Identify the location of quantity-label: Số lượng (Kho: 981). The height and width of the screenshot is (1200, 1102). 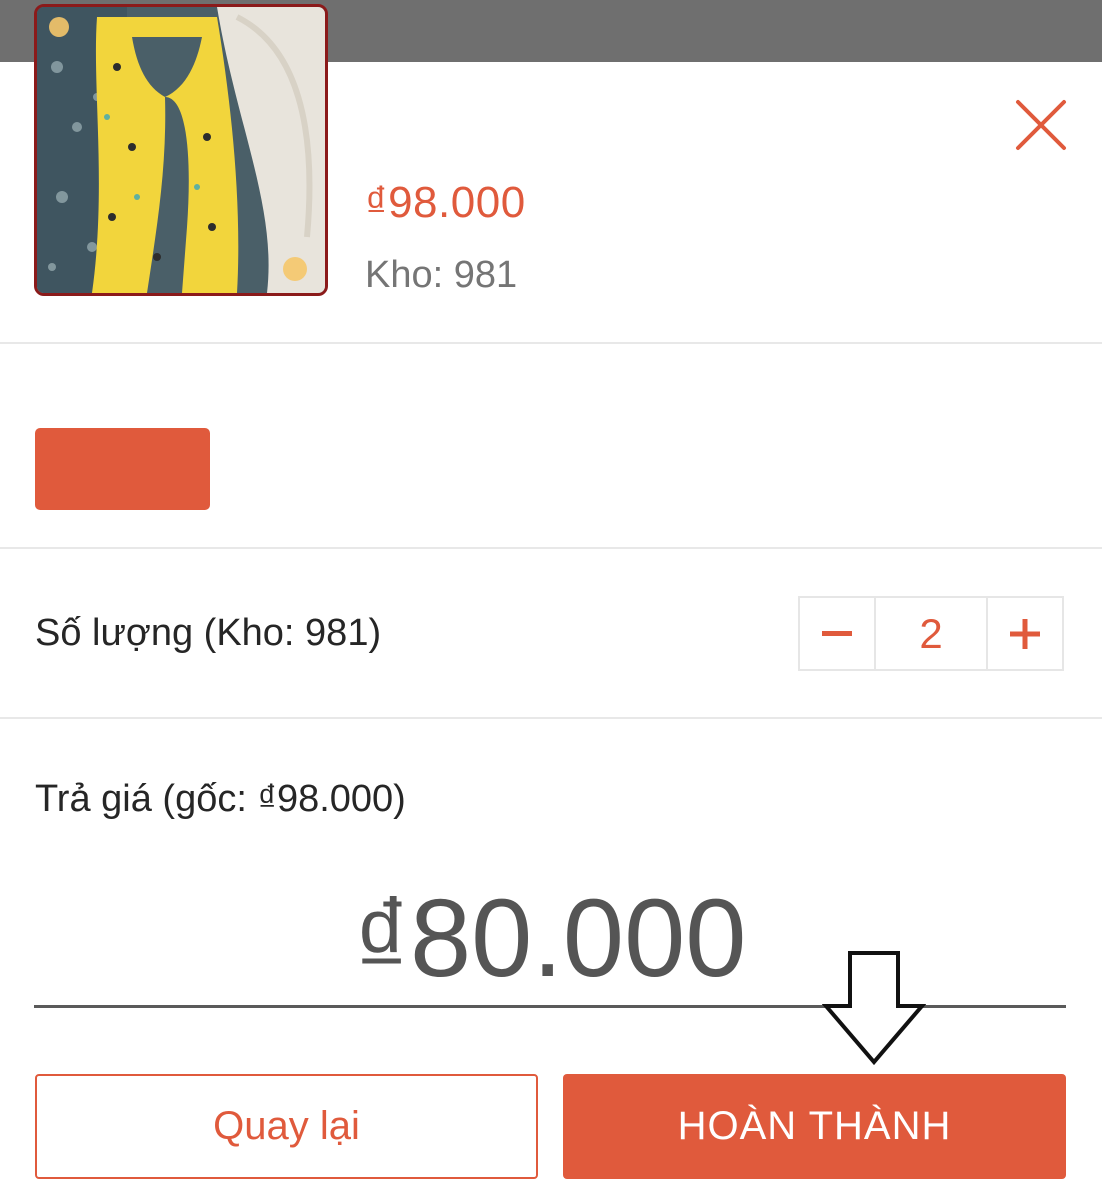
(208, 633).